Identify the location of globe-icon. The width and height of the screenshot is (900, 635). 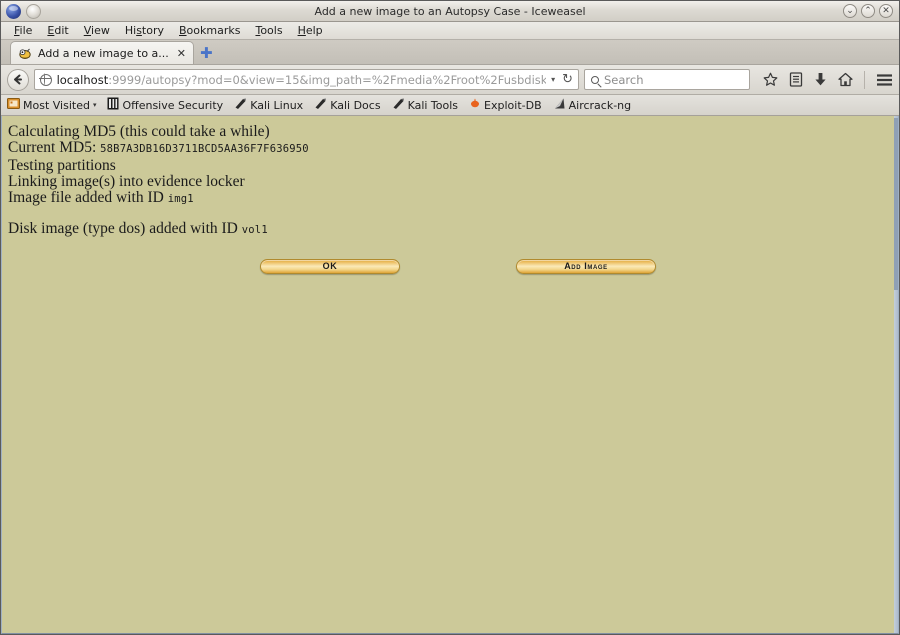
(45, 79).